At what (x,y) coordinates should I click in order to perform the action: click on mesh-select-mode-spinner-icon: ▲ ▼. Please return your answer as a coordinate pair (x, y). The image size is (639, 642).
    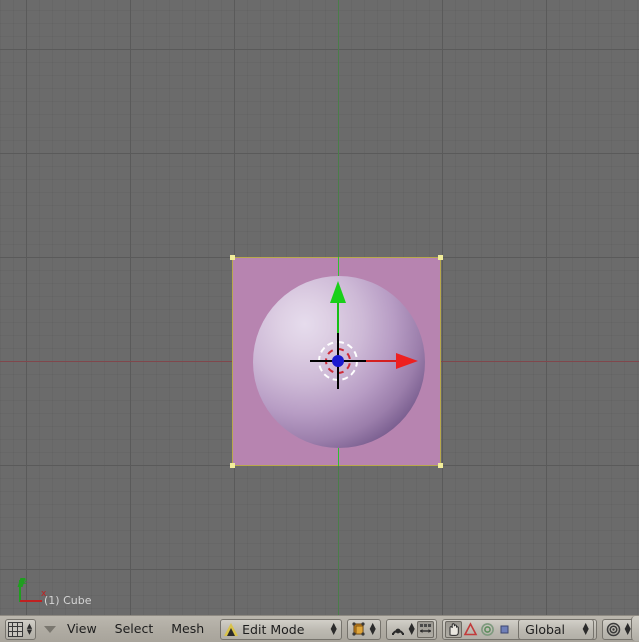
    Looking at the image, I should click on (372, 629).